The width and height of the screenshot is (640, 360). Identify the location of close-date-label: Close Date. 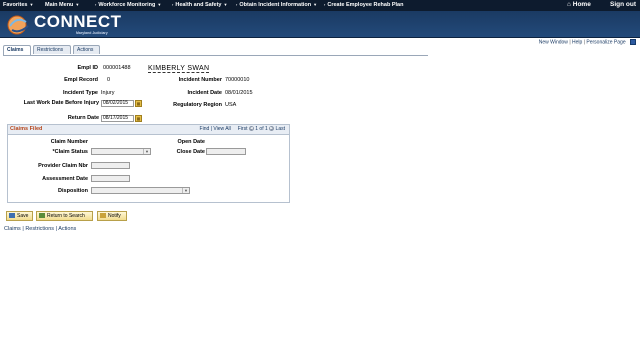
(190, 152).